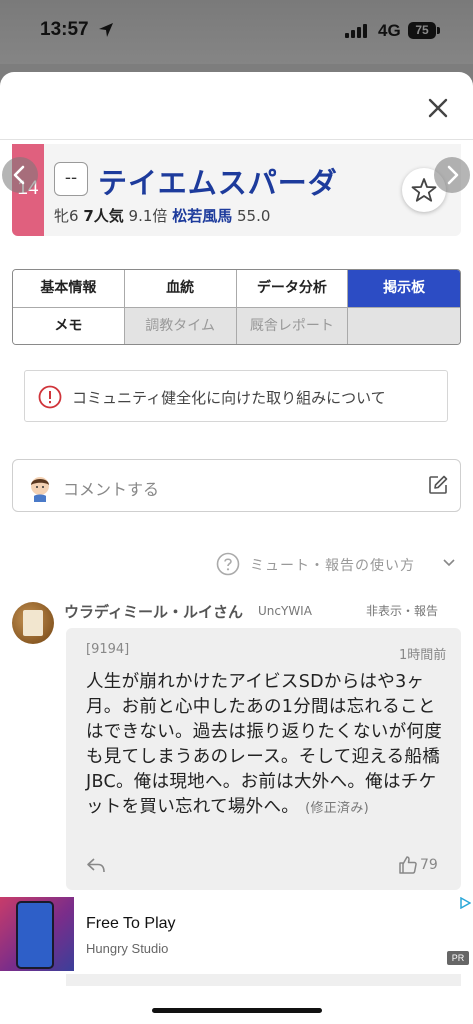  What do you see at coordinates (96, 865) in the screenshot?
I see `reply-icon` at bounding box center [96, 865].